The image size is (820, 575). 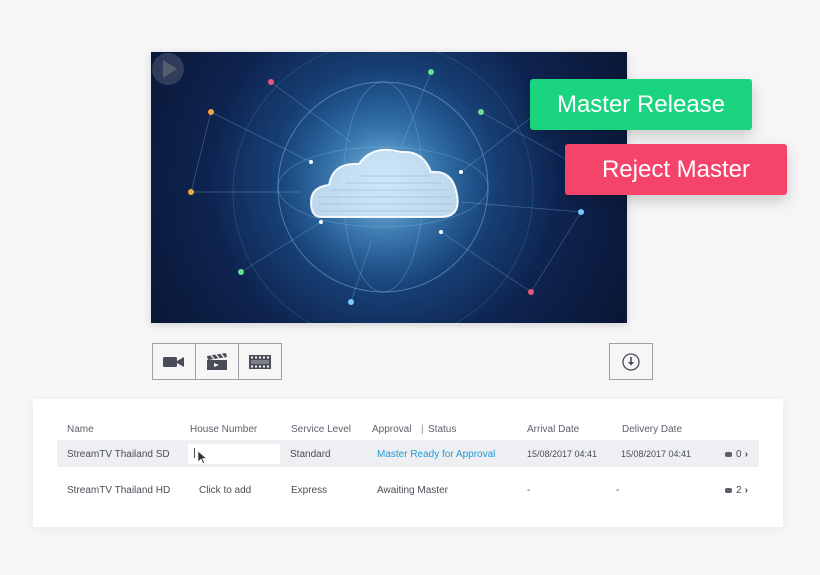 I want to click on header-status: Status, so click(x=442, y=429).